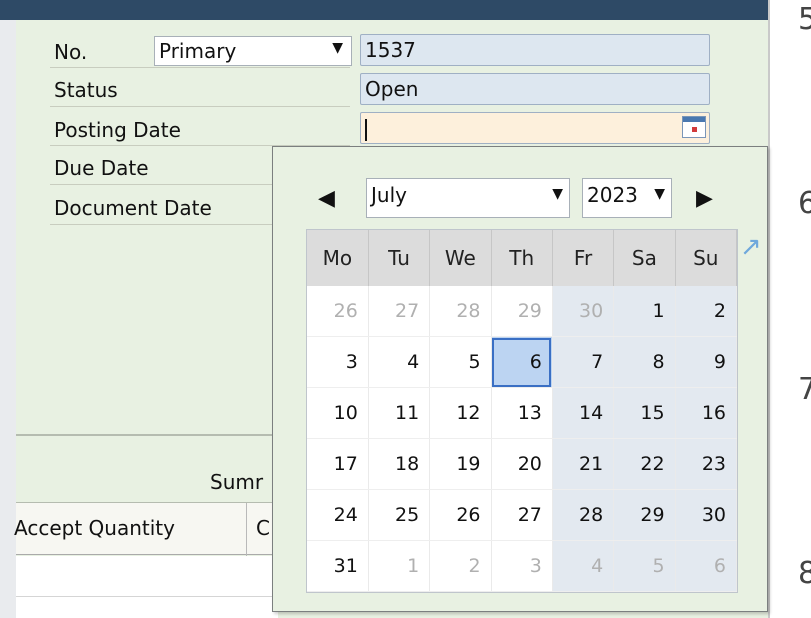 The height and width of the screenshot is (618, 811). What do you see at coordinates (338, 258) in the screenshot?
I see `weekday-header: Mo` at bounding box center [338, 258].